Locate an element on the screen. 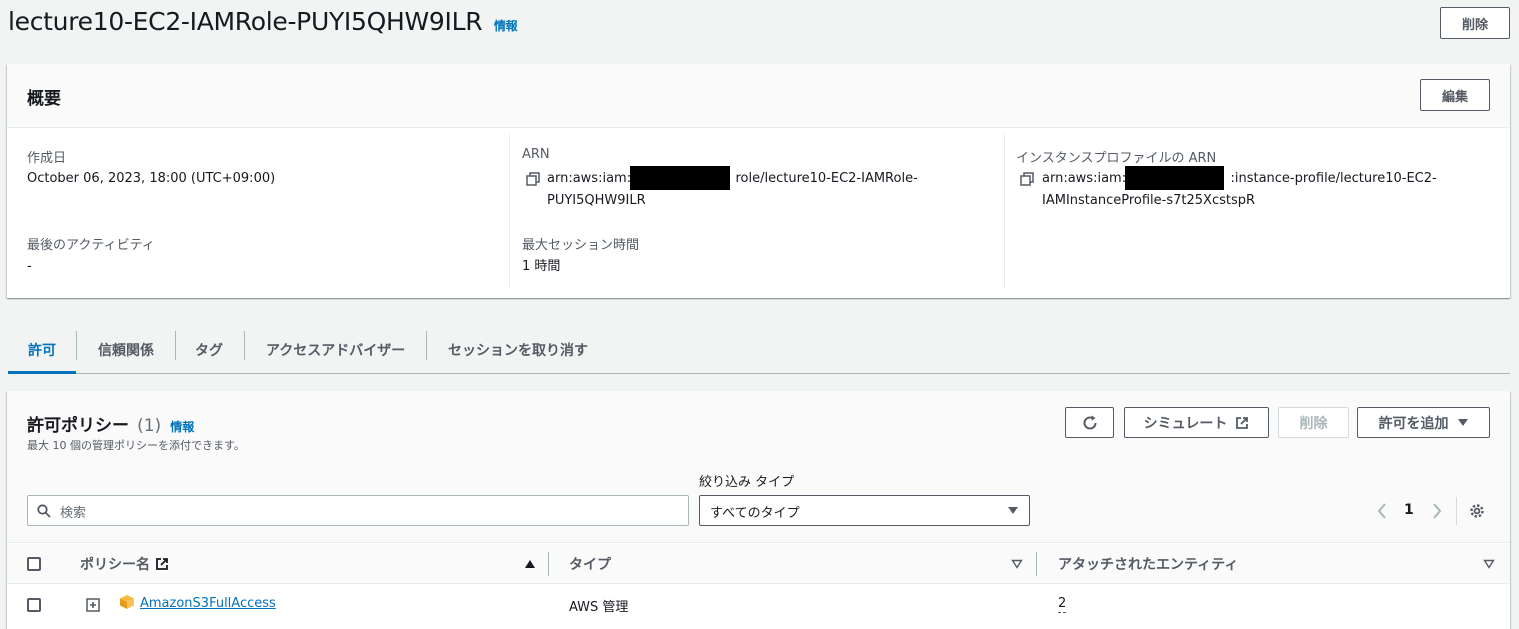 This screenshot has width=1519, height=629. search-placeholder: 検索 is located at coordinates (73, 513).